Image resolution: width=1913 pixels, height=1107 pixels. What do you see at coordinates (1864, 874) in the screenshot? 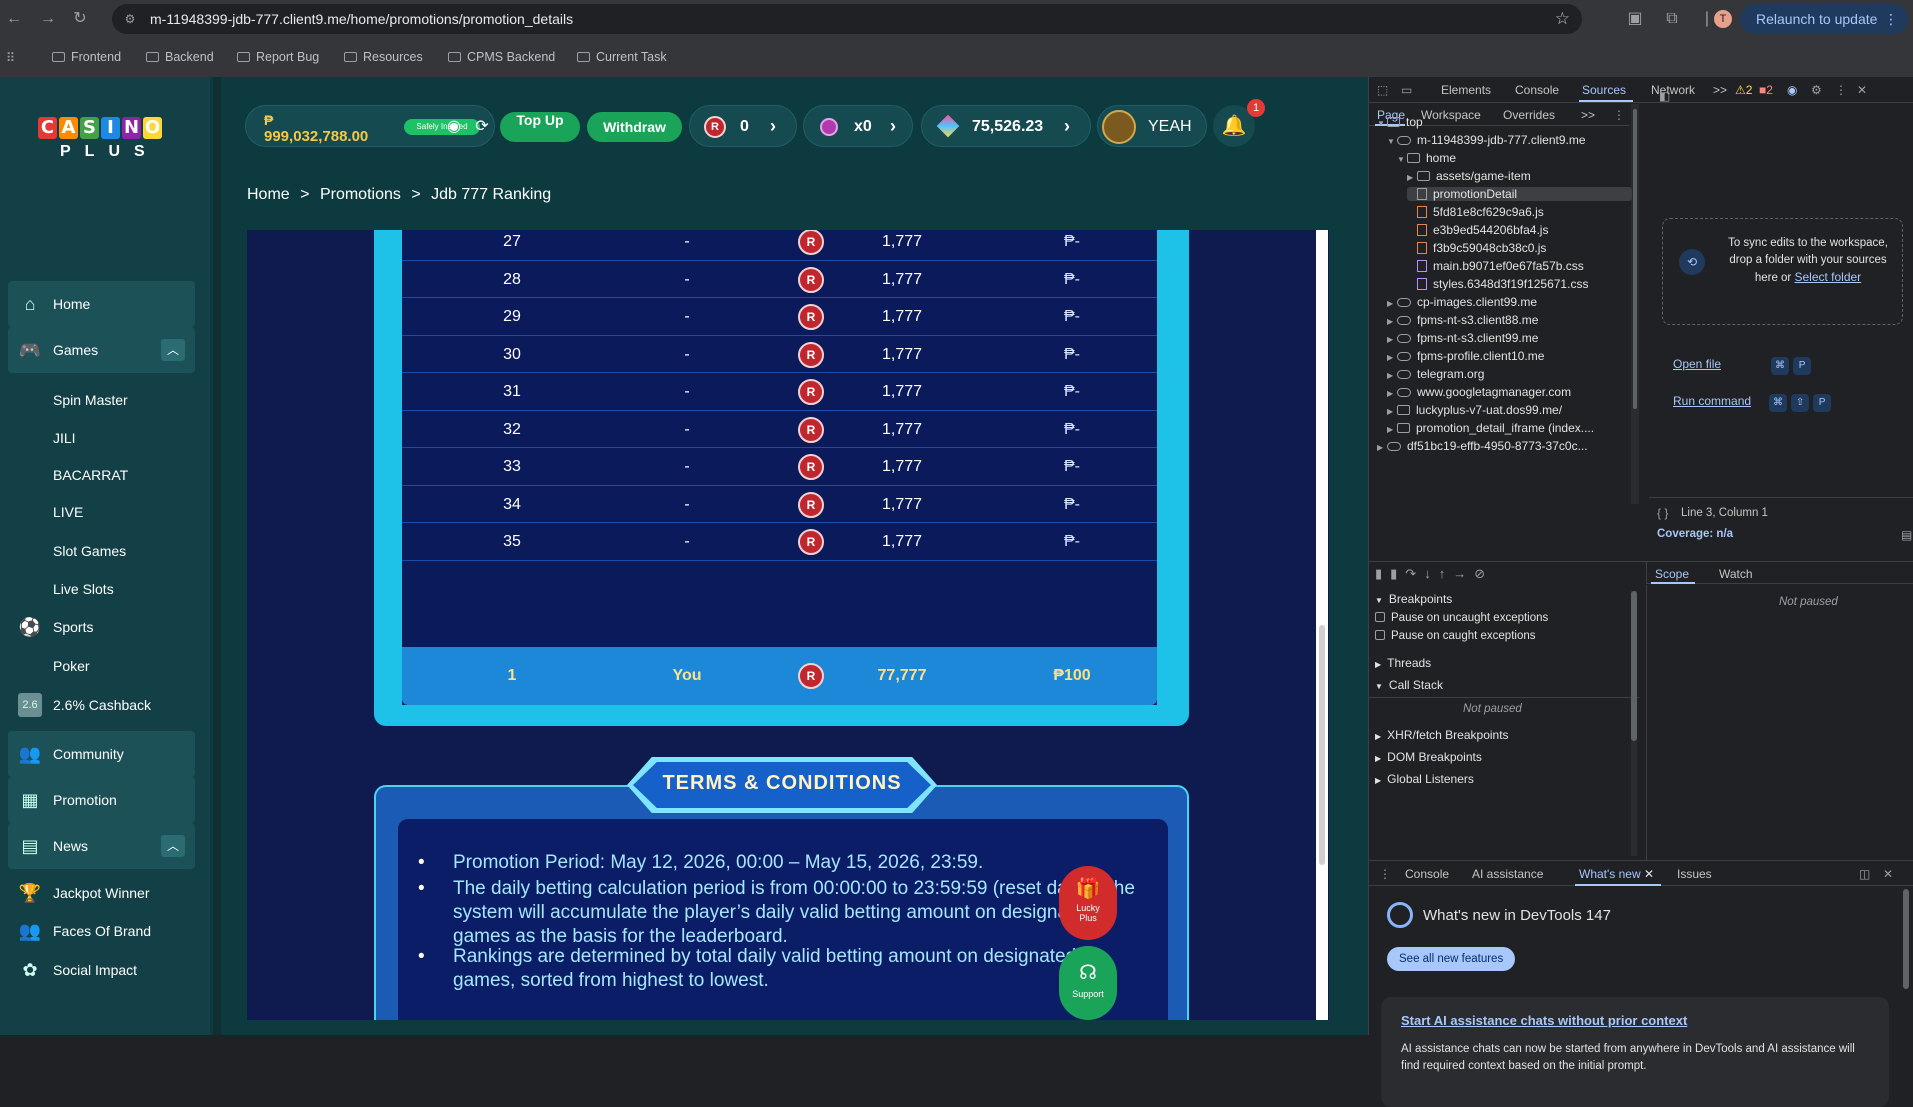
I see `dock-icon: ◫` at bounding box center [1864, 874].